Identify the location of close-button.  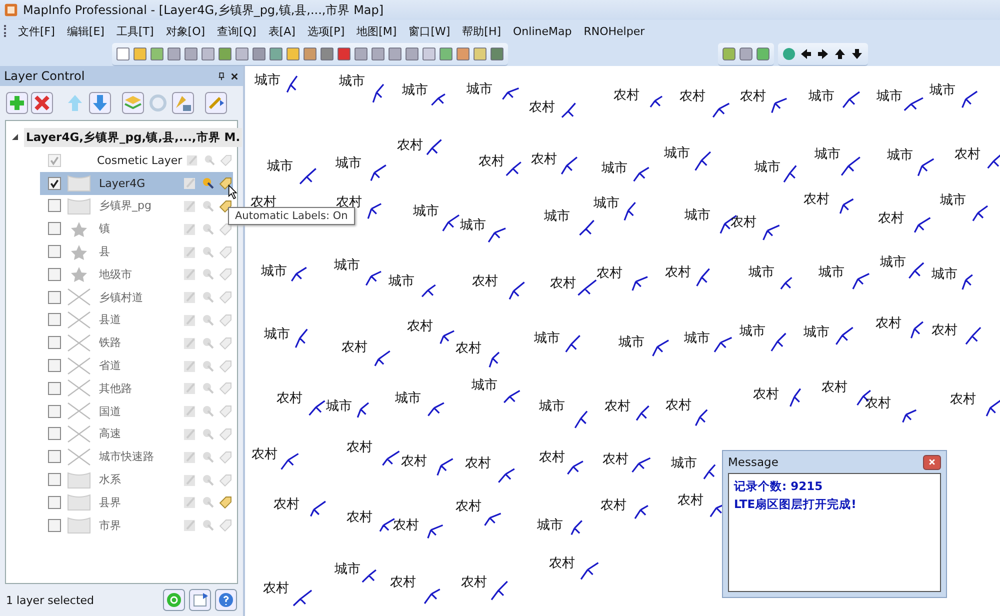
(932, 462).